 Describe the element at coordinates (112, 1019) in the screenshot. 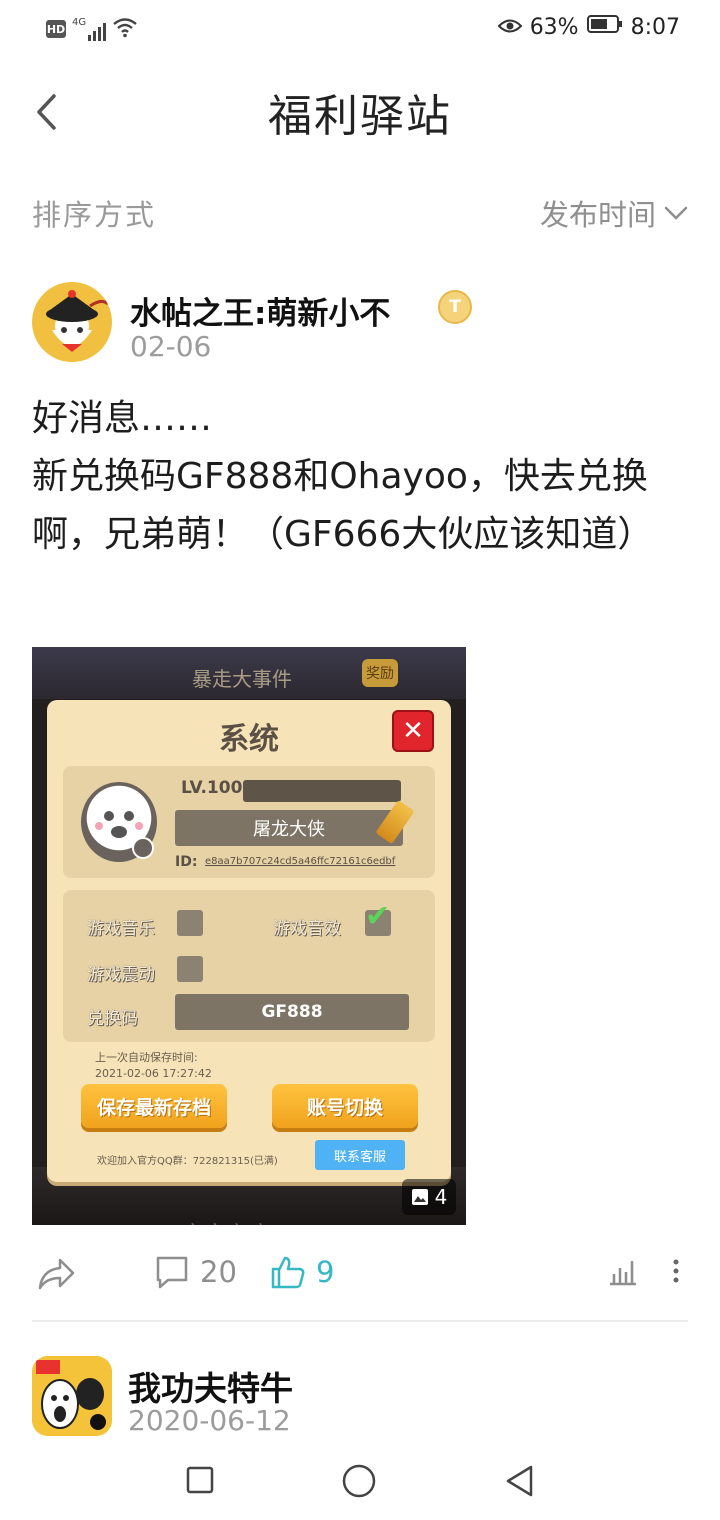

I see `game-code-label: 兑换码` at that location.